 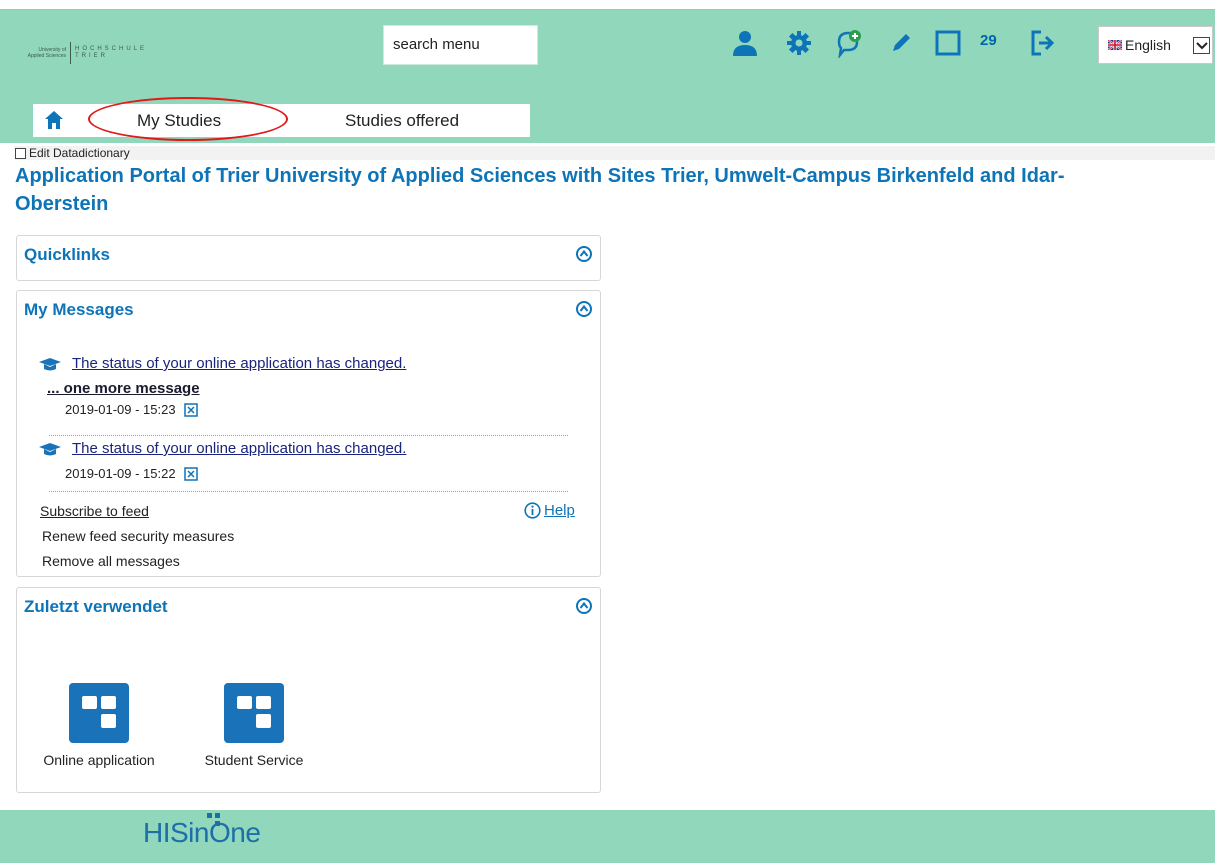 What do you see at coordinates (948, 43) in the screenshot?
I see `window-icon` at bounding box center [948, 43].